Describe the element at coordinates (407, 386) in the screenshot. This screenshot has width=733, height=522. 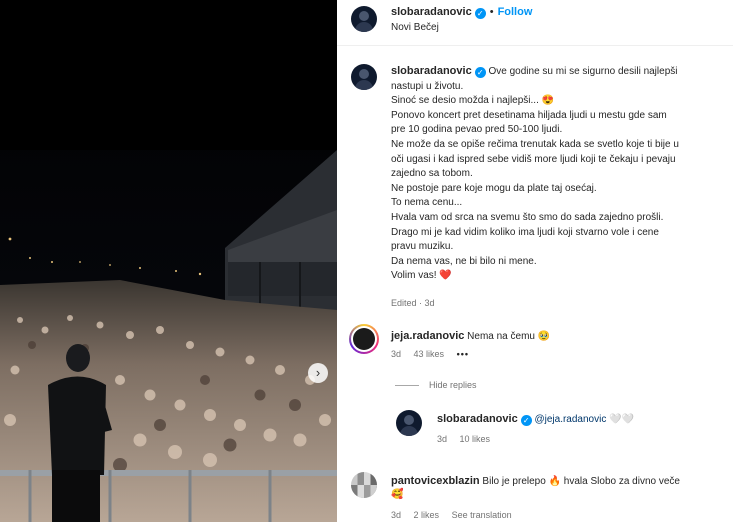
I see `divider-line` at that location.